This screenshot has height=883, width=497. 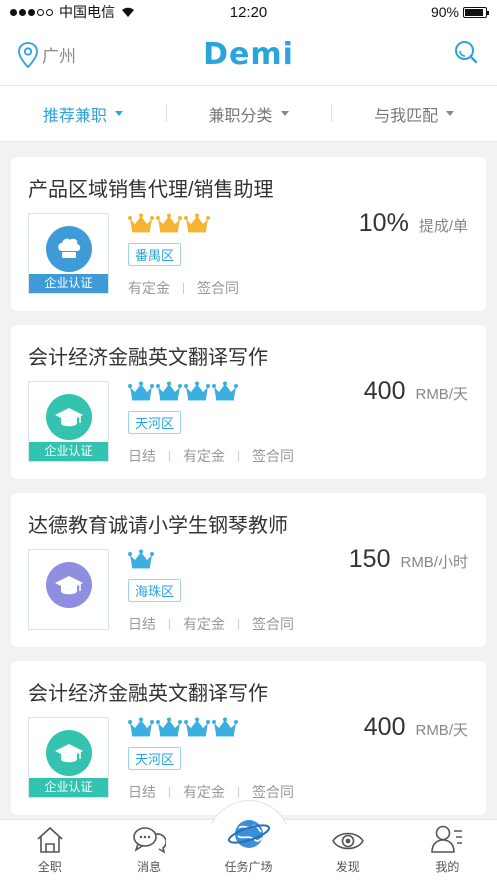 I want to click on tab-task-square: 任务广场, so click(x=248, y=841).